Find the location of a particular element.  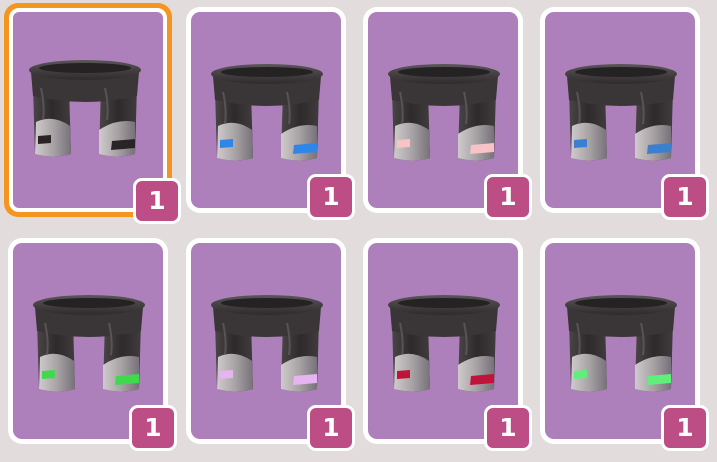

inventory-item-shorts-pink-stripe: 1 is located at coordinates (447, 113).